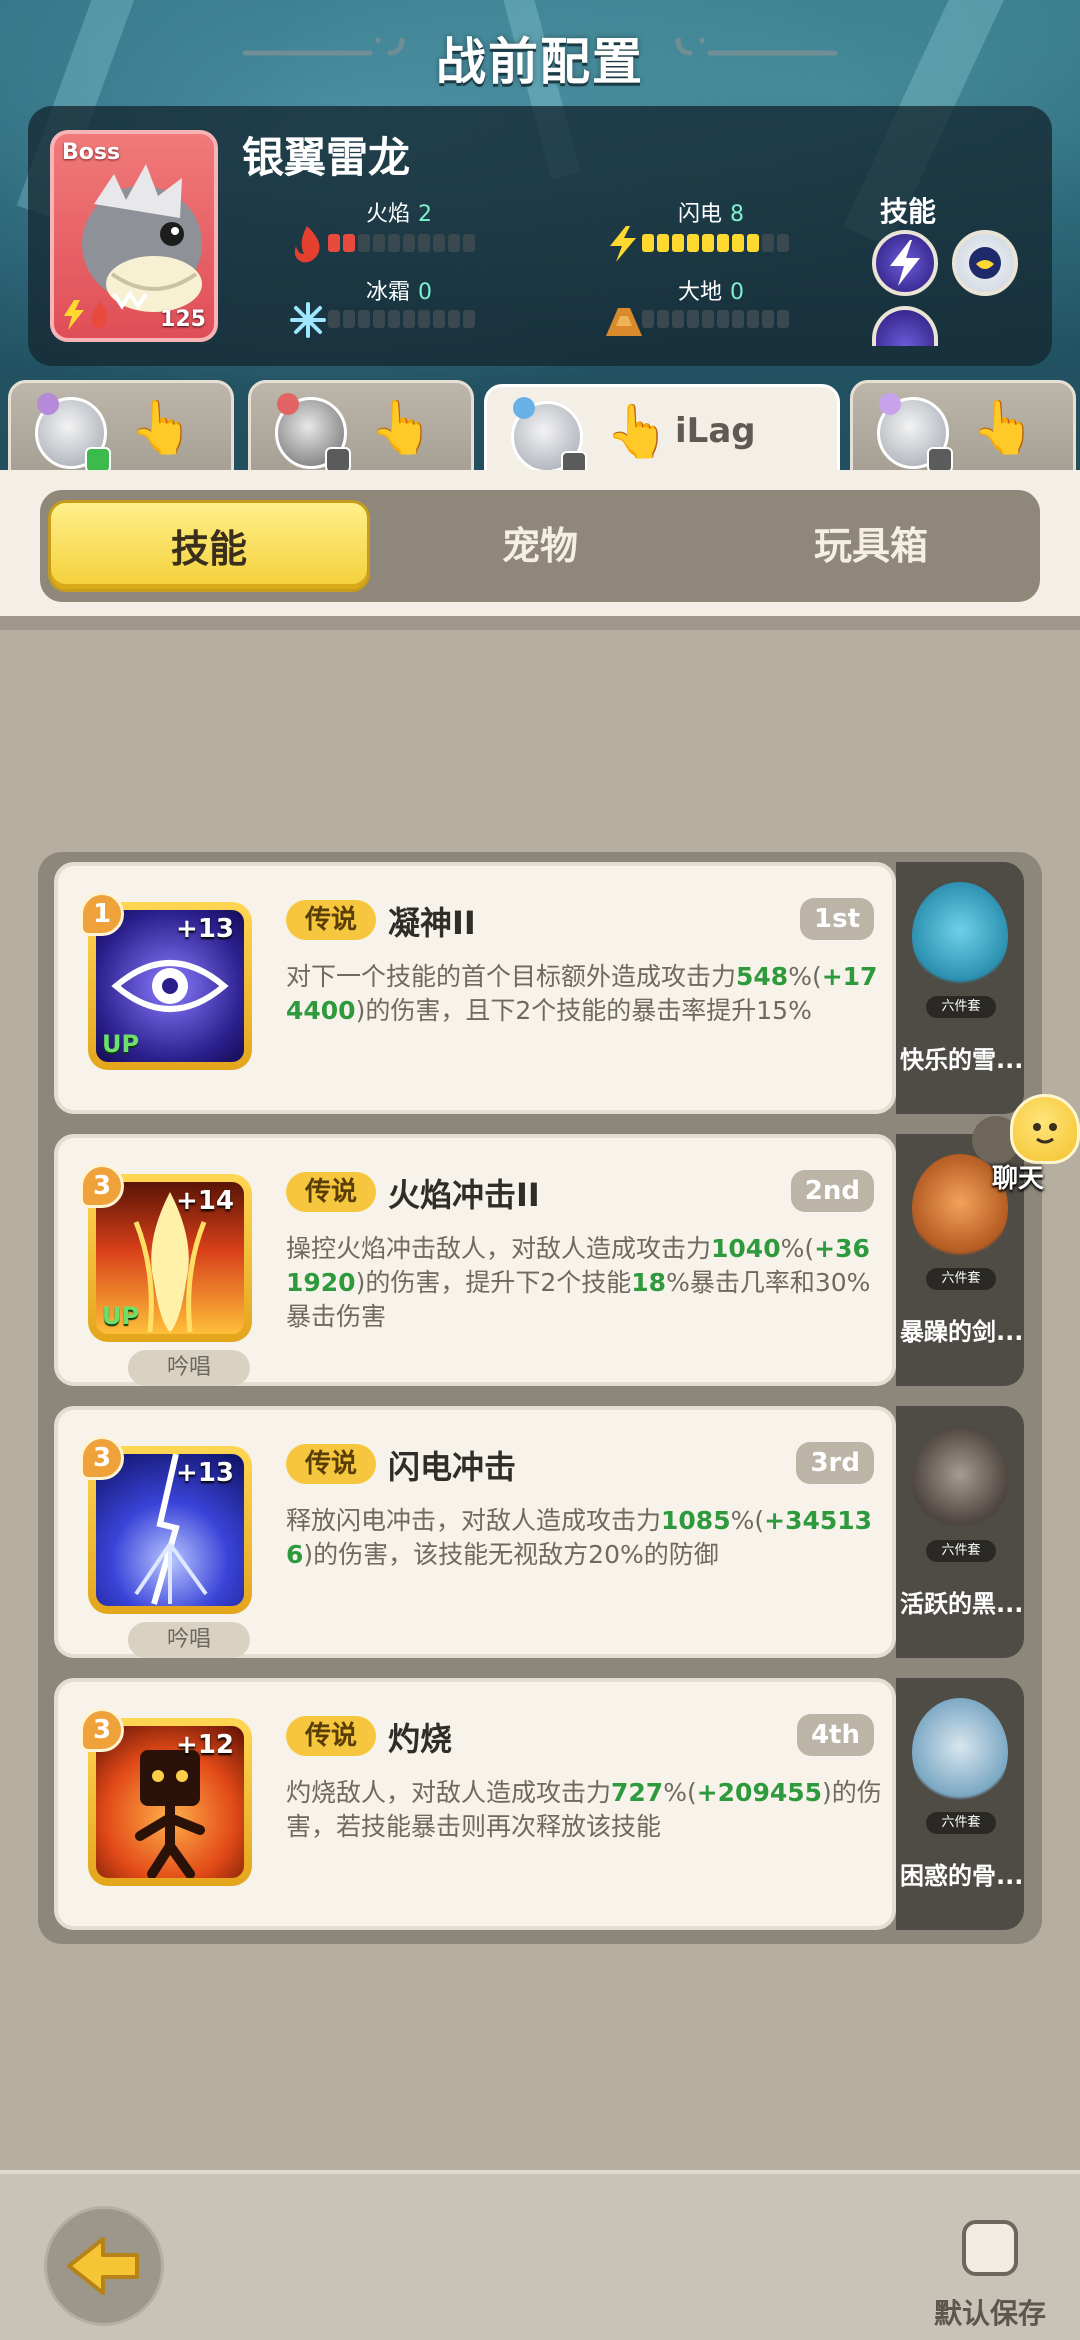 The height and width of the screenshot is (2340, 1080). I want to click on lightning-bolt-icon, so click(905, 263).